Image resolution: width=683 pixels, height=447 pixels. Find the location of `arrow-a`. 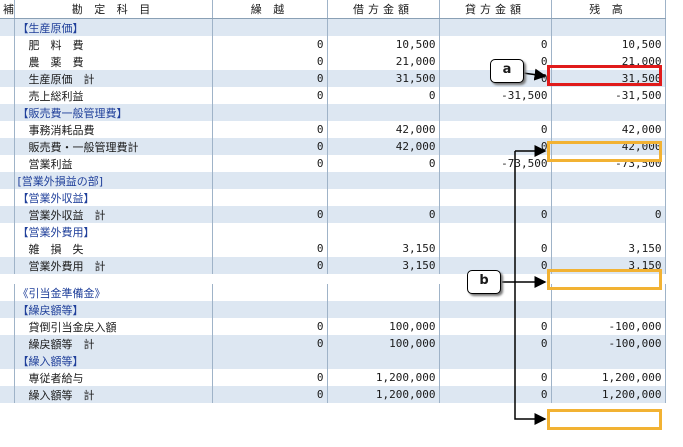

arrow-a is located at coordinates (534, 74).